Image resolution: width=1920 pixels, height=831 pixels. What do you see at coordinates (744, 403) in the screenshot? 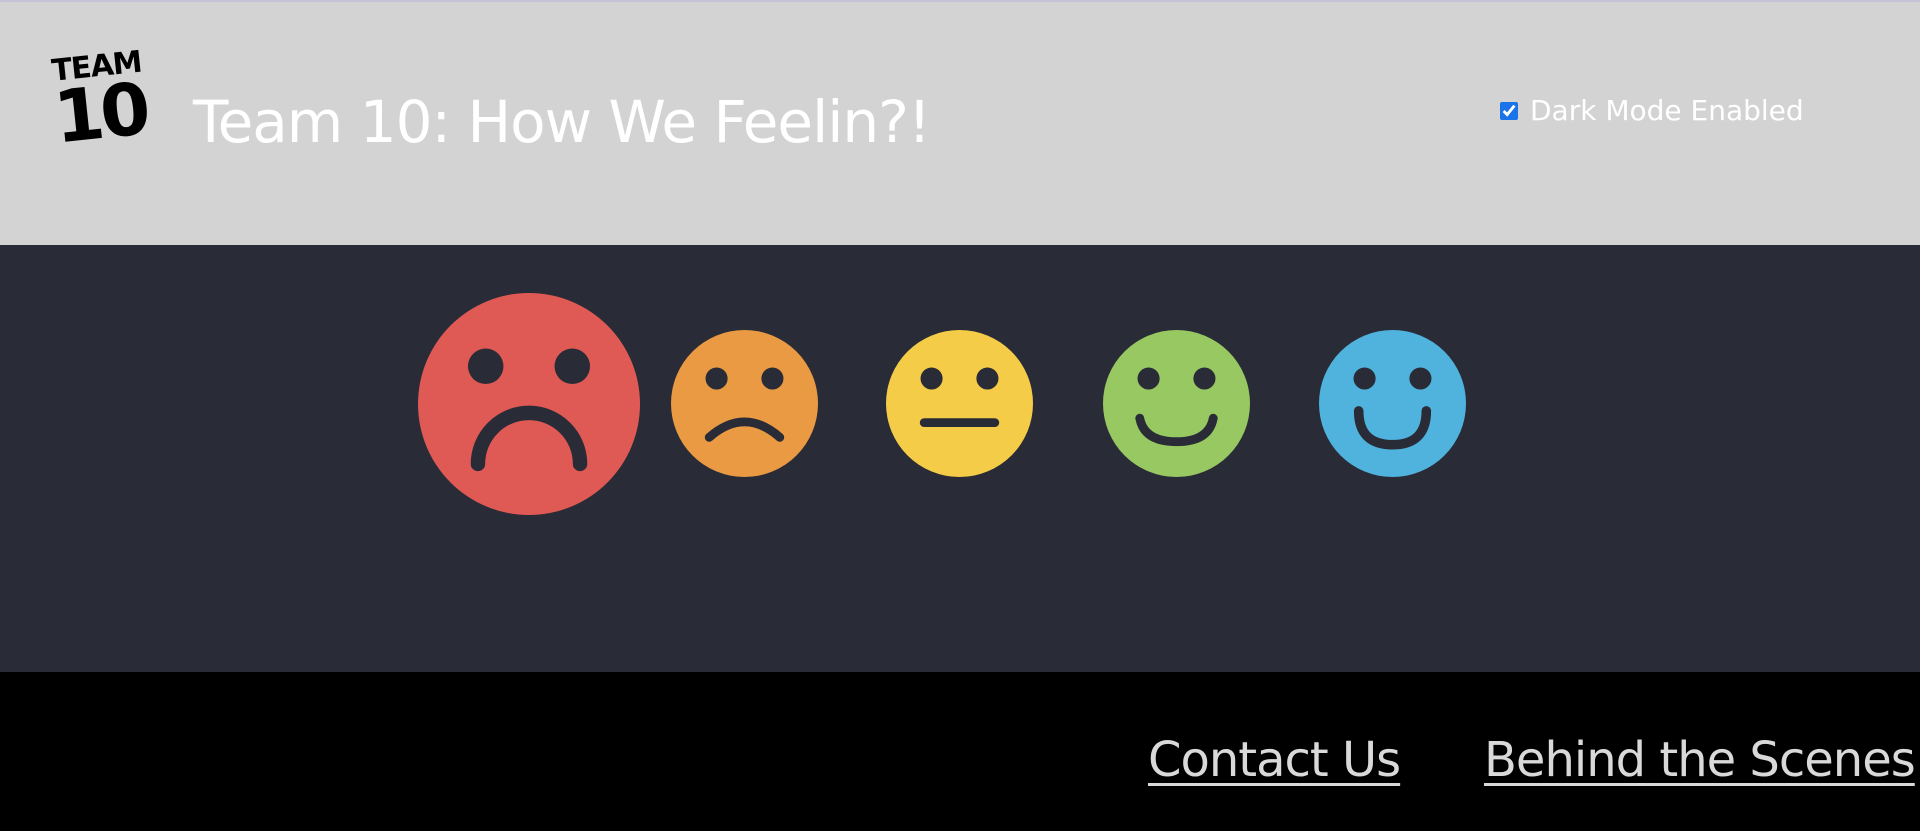
I see `sad-face-icon` at bounding box center [744, 403].